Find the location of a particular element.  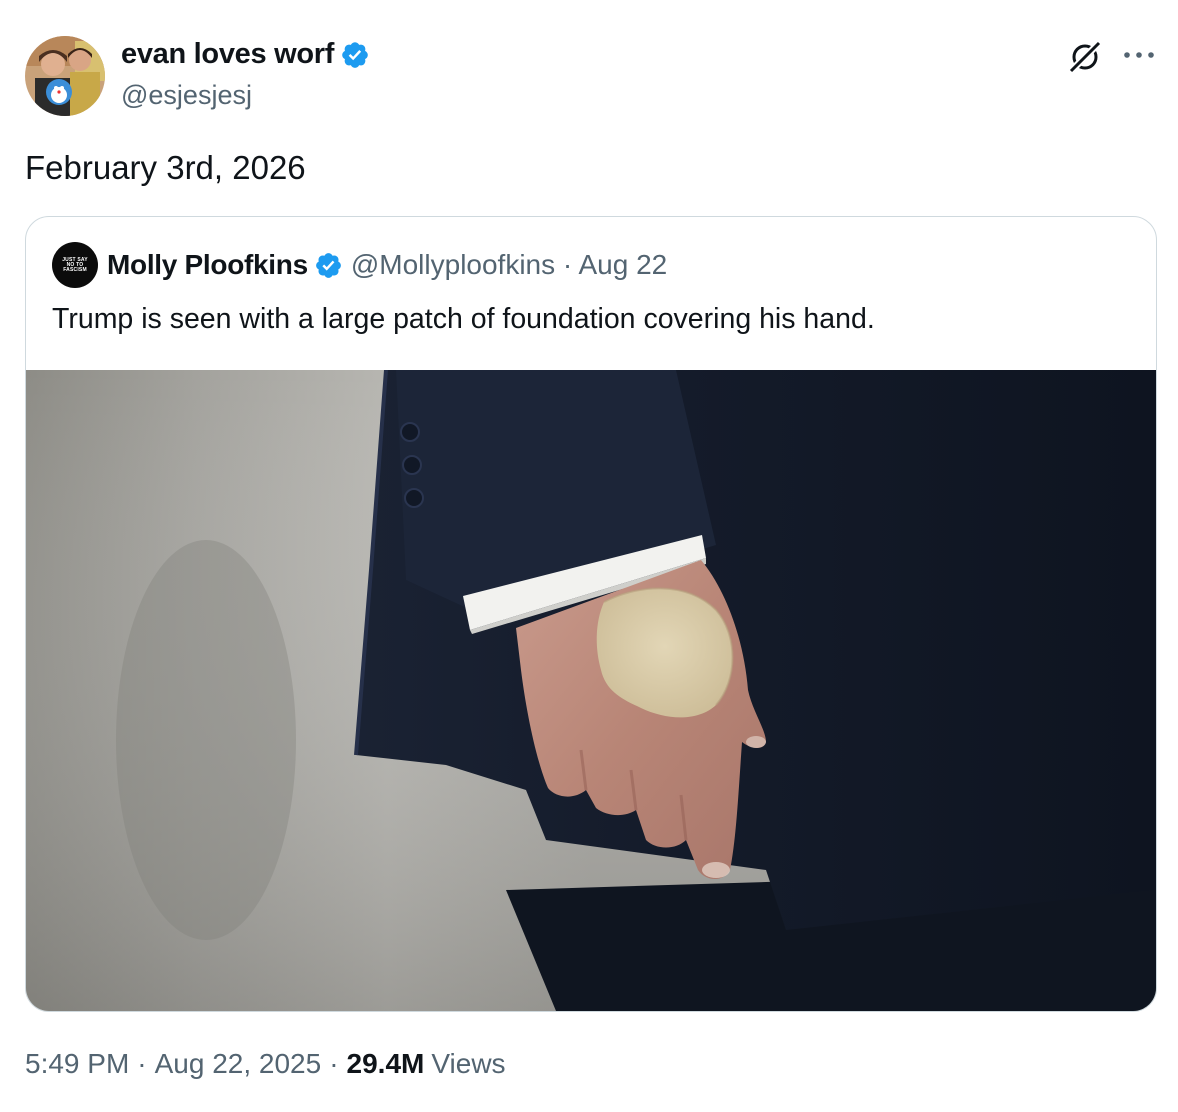

author-avatar is located at coordinates (65, 76).